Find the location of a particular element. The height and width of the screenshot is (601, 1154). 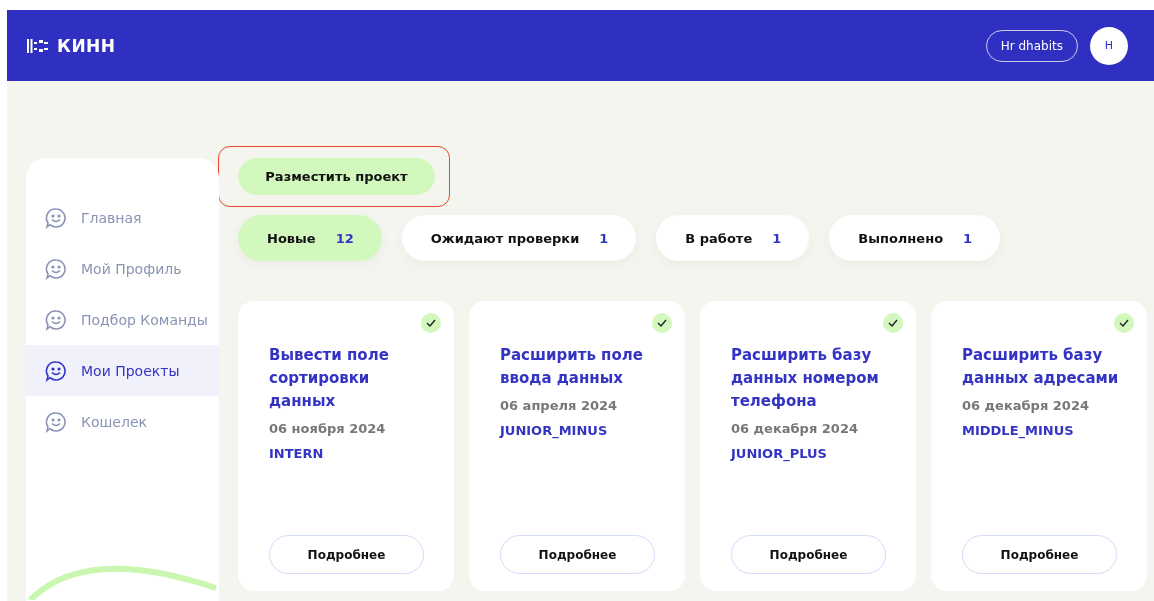

sidebar-item: Мои Проекты is located at coordinates (122, 370).